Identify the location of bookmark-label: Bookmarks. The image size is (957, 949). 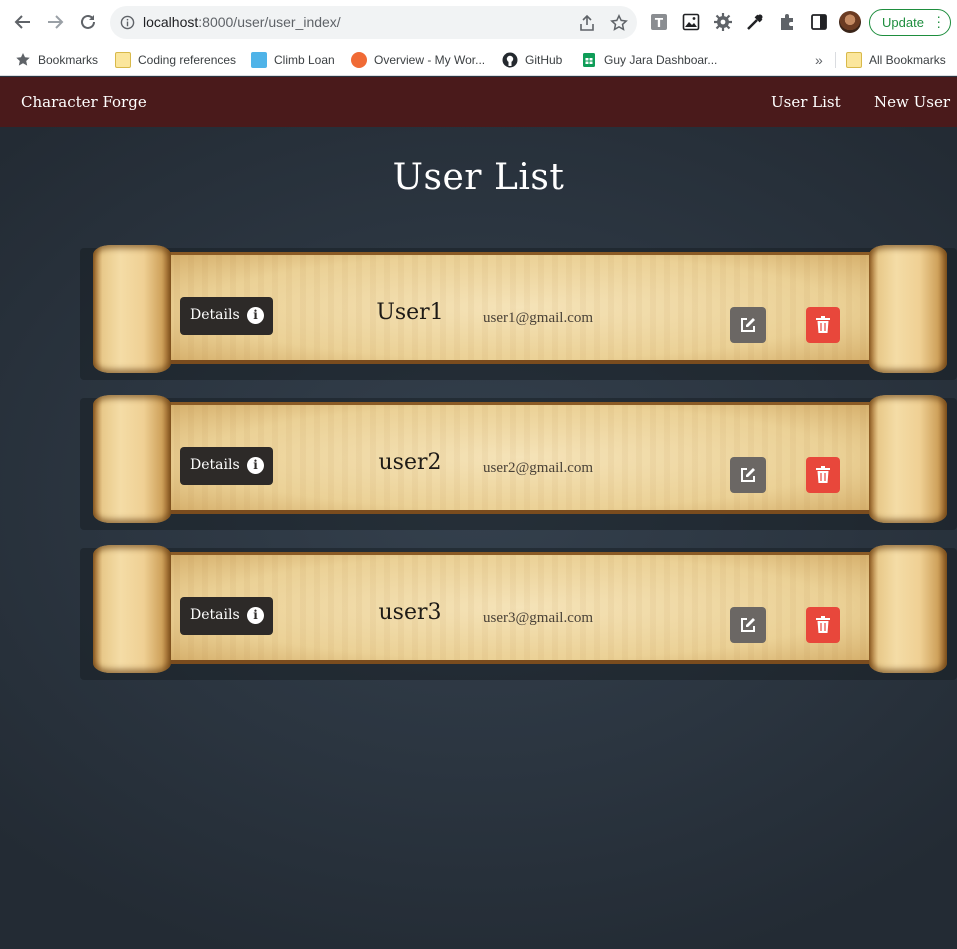
(68, 60).